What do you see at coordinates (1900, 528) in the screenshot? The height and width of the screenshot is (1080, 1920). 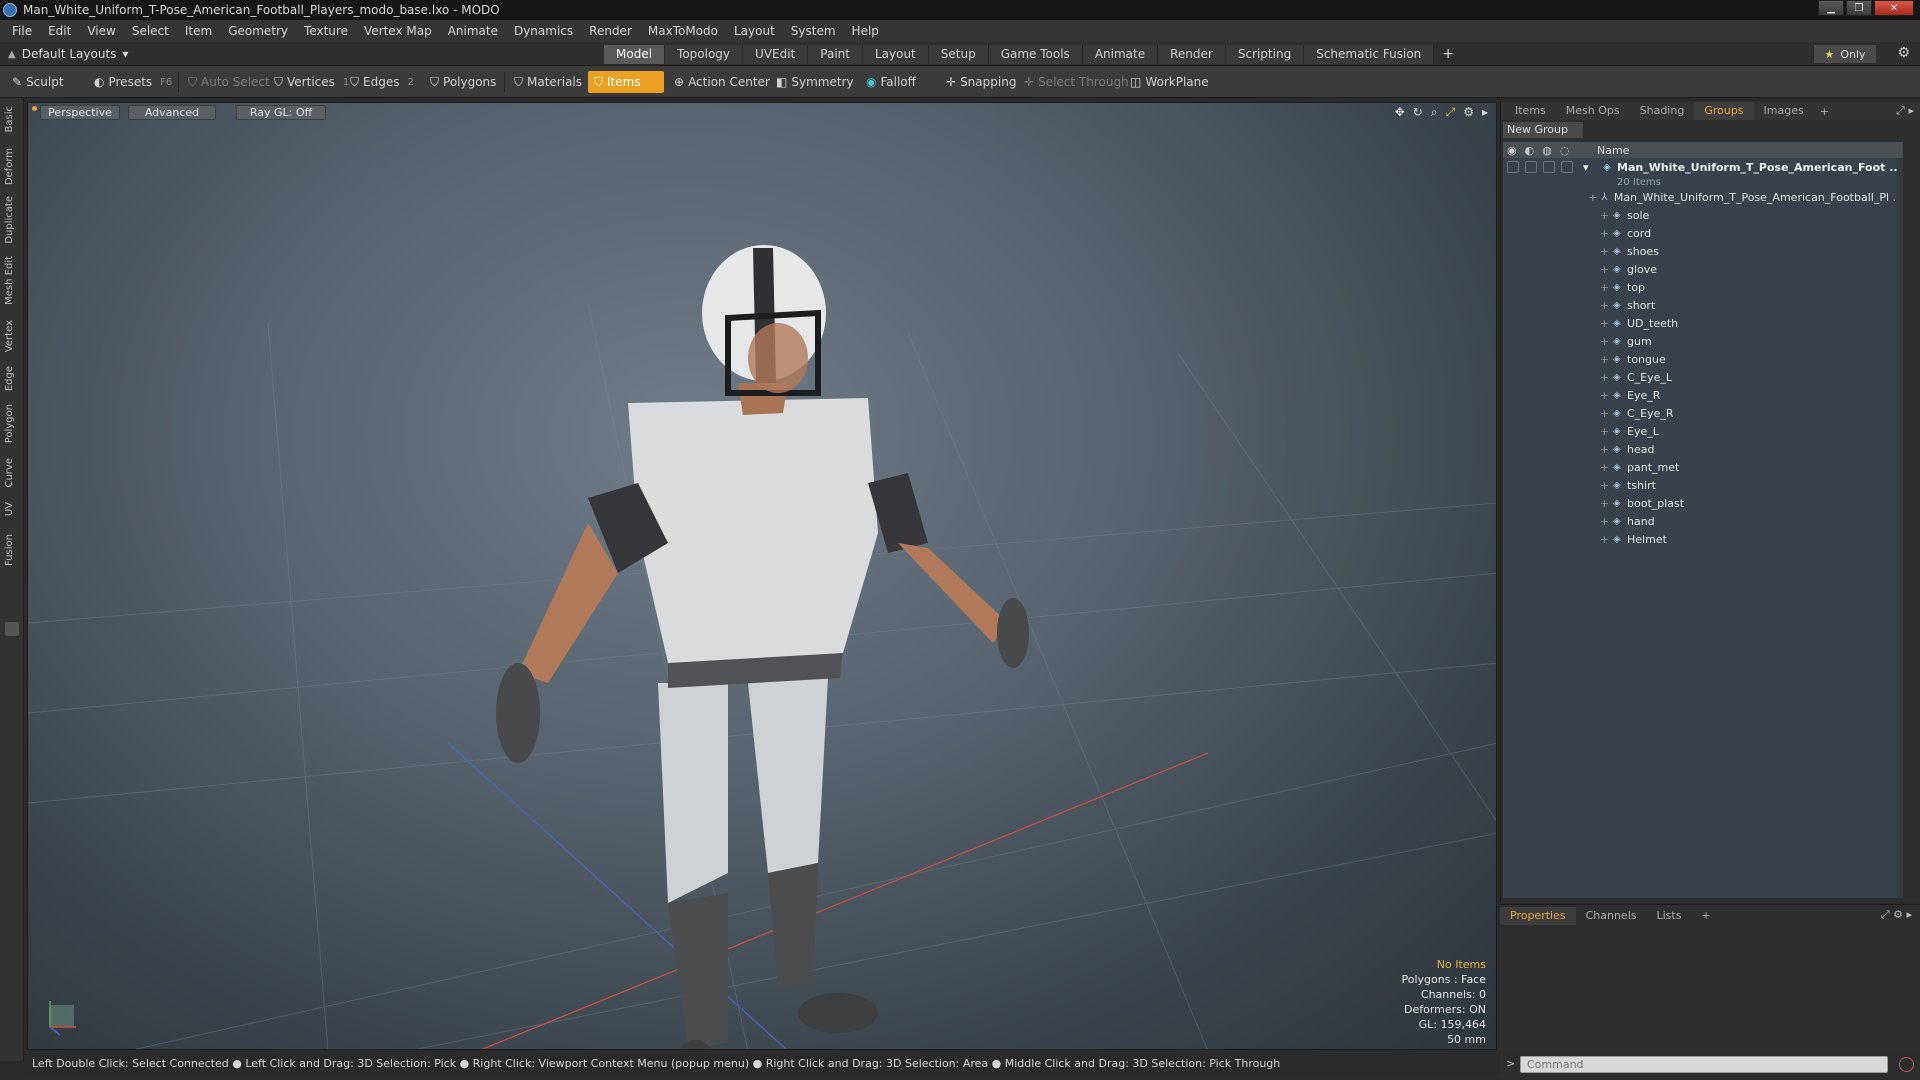 I see `tree-scrollbar` at bounding box center [1900, 528].